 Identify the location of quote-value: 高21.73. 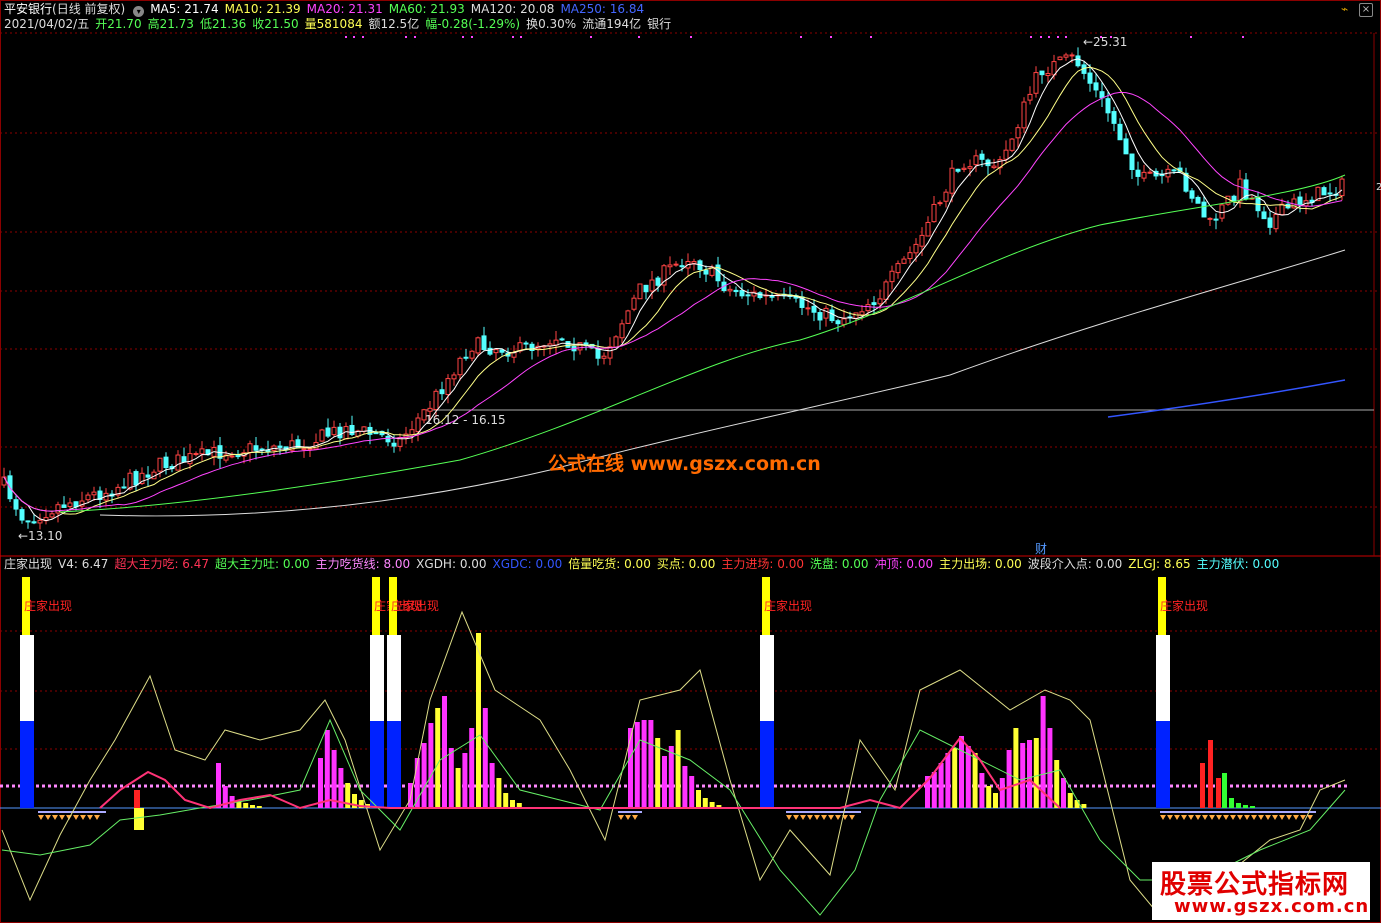
(170, 24).